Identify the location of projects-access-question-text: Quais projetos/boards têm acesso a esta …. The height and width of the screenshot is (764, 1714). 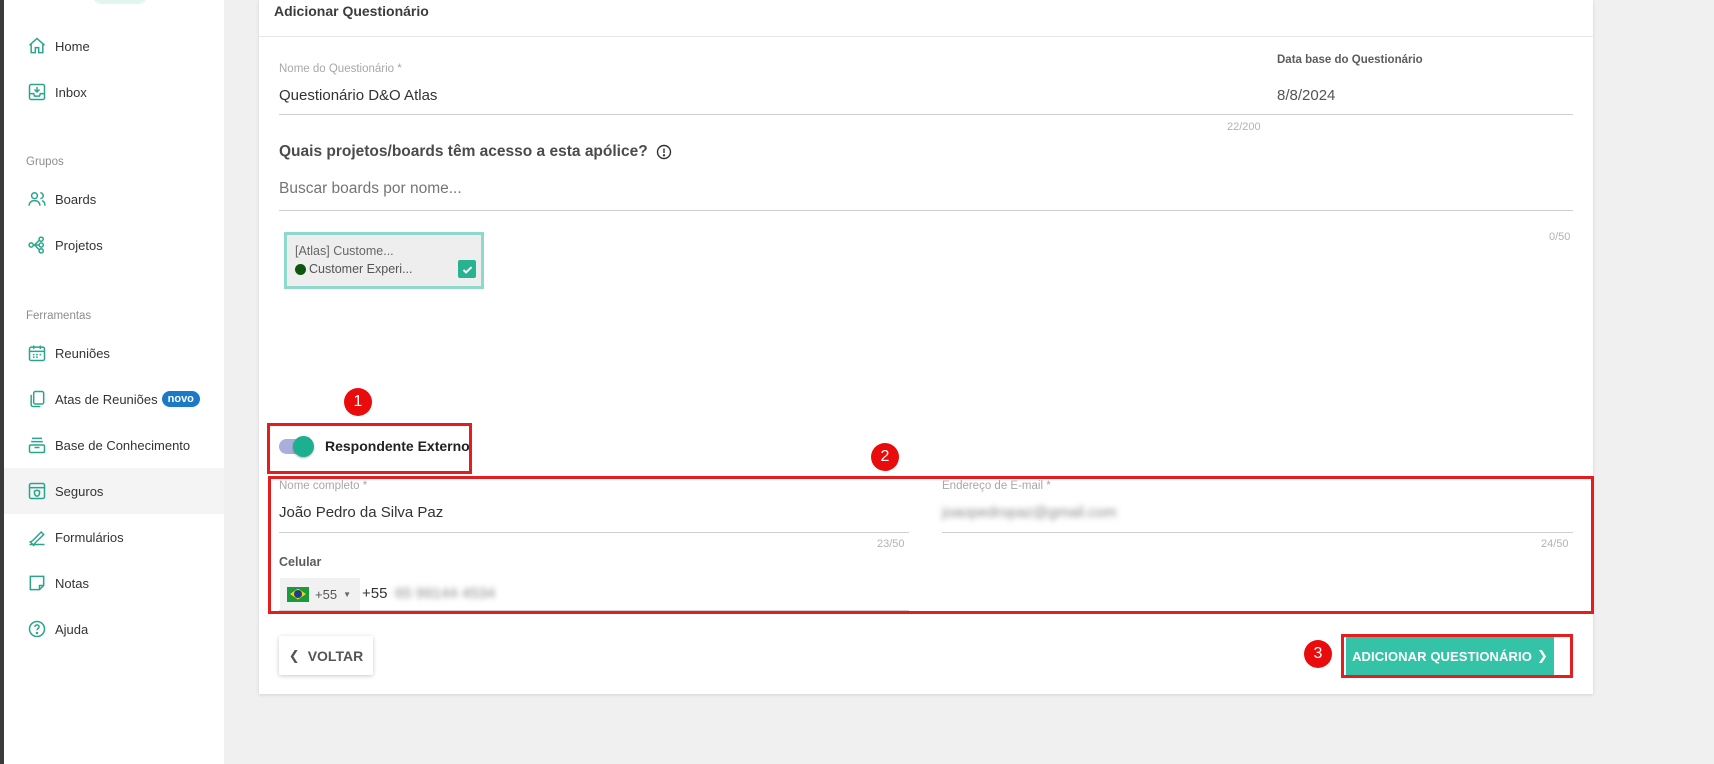
(463, 151).